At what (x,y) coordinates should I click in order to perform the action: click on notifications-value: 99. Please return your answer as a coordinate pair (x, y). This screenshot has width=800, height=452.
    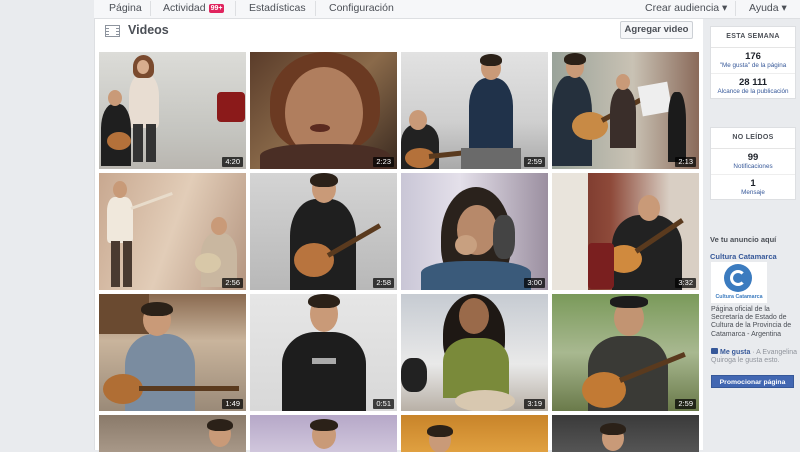
    Looking at the image, I should click on (753, 157).